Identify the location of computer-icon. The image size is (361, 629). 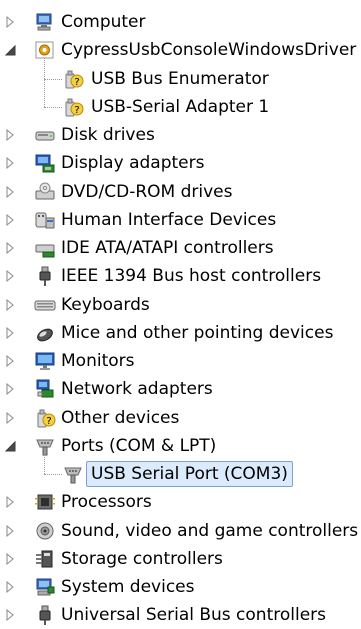
(45, 22).